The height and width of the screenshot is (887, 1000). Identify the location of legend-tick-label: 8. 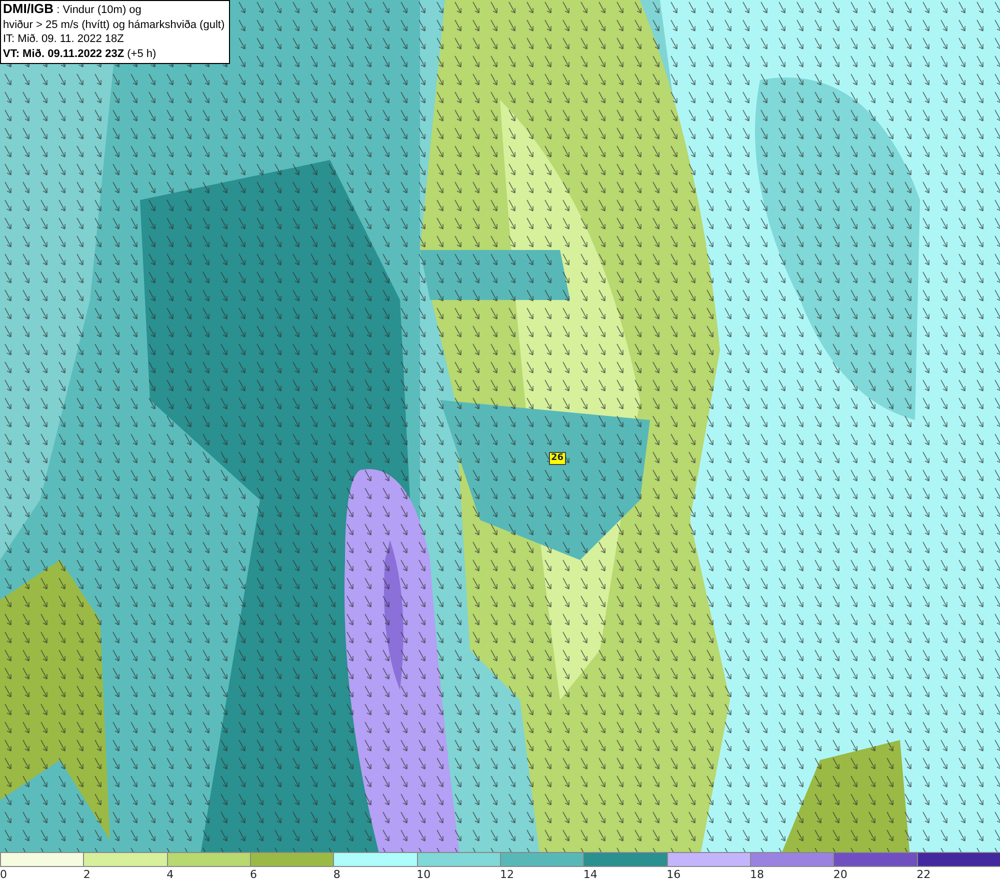
(336, 875).